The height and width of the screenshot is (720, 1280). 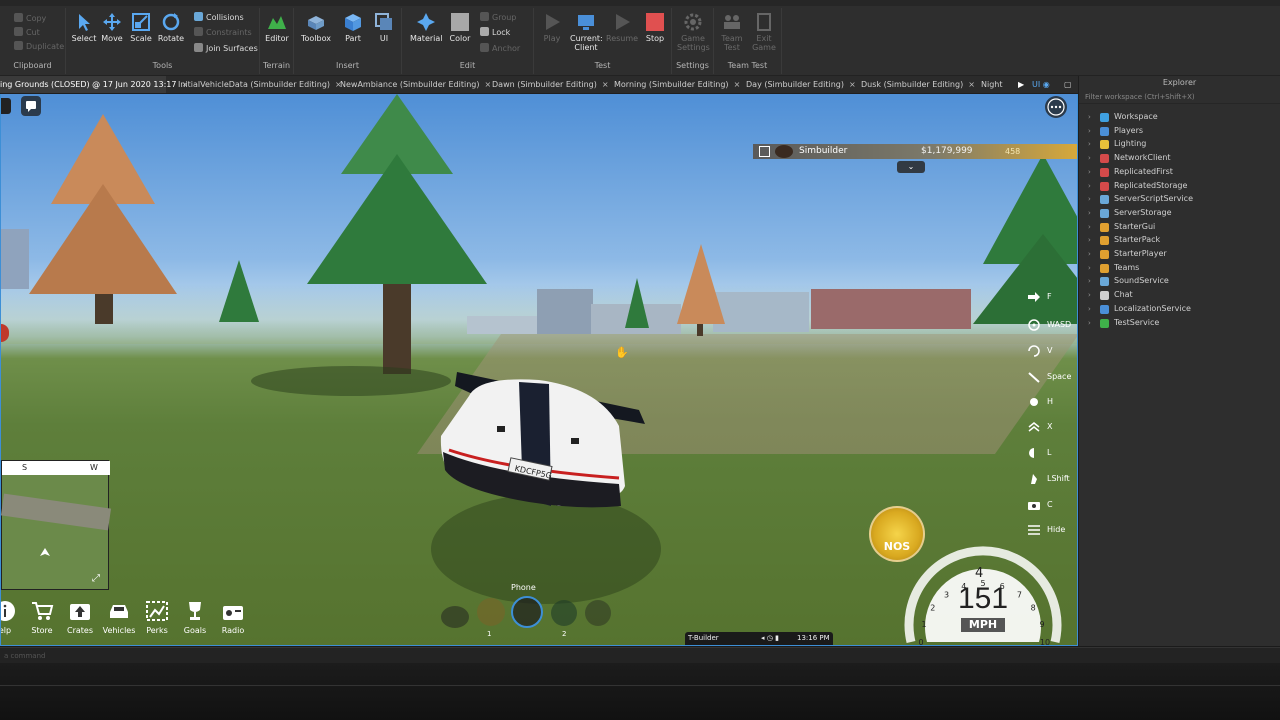 What do you see at coordinates (119, 617) in the screenshot?
I see `hotbar-vehicles: Vehicles` at bounding box center [119, 617].